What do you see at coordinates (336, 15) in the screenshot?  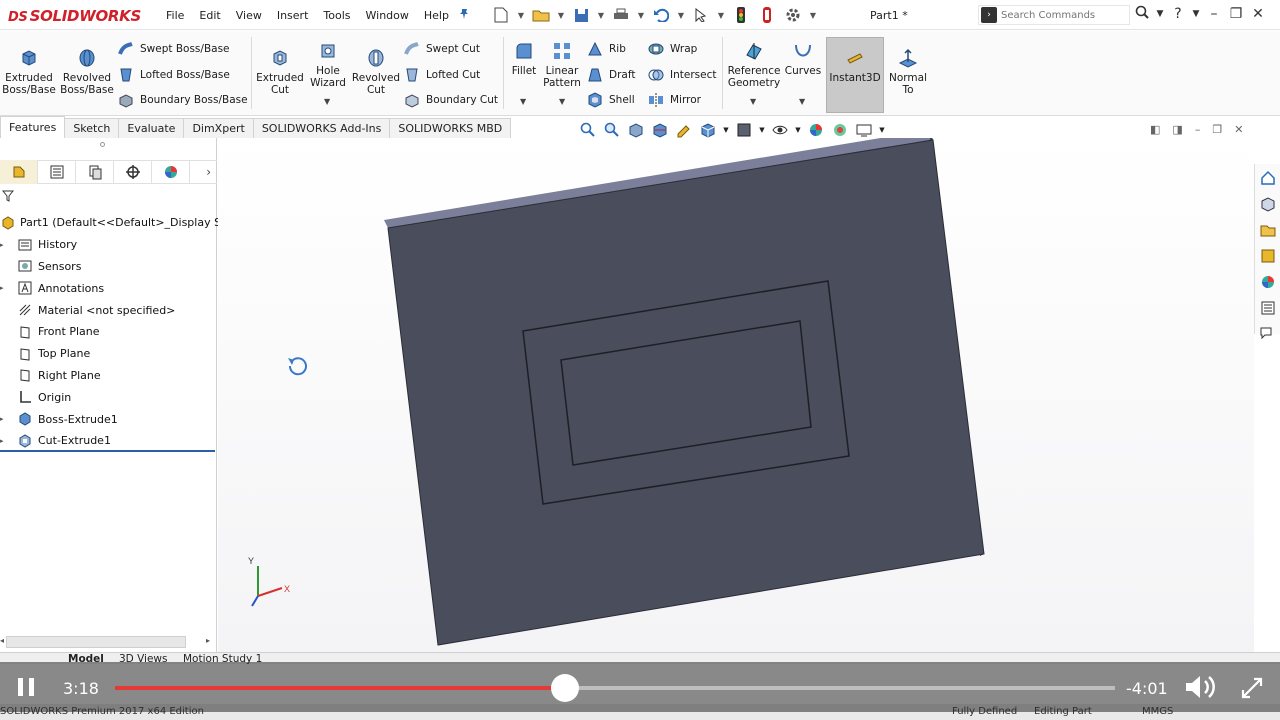 I see `menu-tools: Tools` at bounding box center [336, 15].